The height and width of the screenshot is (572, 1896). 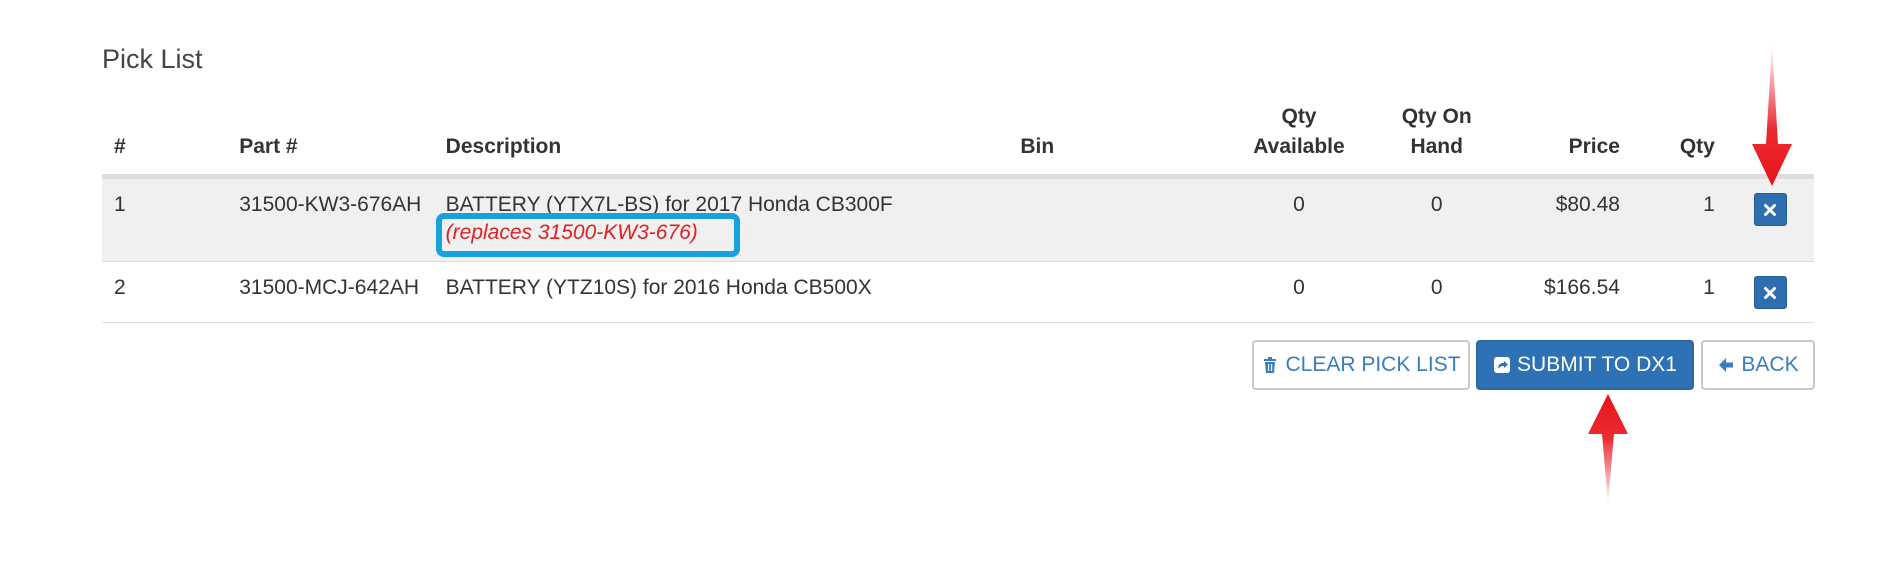 I want to click on description-text: BATTERY (YTX7L-BS) for 2017 Honda CB300F, so click(x=669, y=204).